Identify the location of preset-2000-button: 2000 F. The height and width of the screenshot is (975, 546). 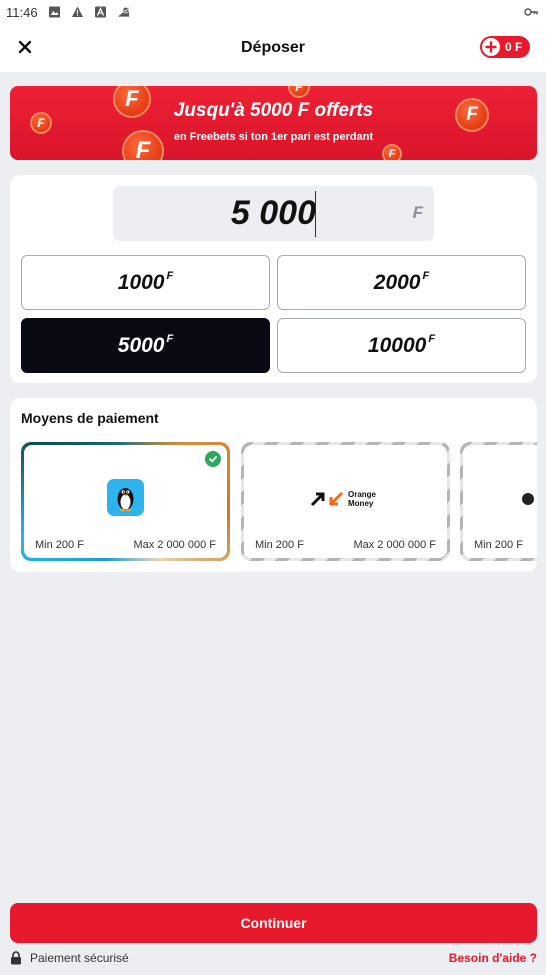
(401, 282).